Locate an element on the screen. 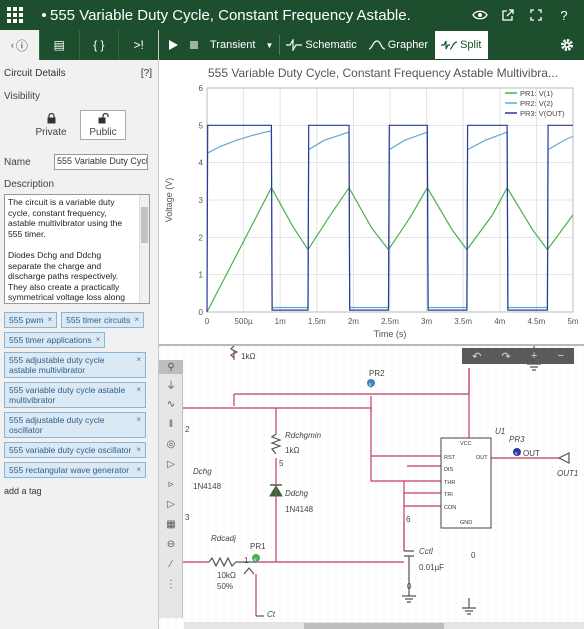 This screenshot has width=584, height=629. x-tick-label: 5m is located at coordinates (572, 321).